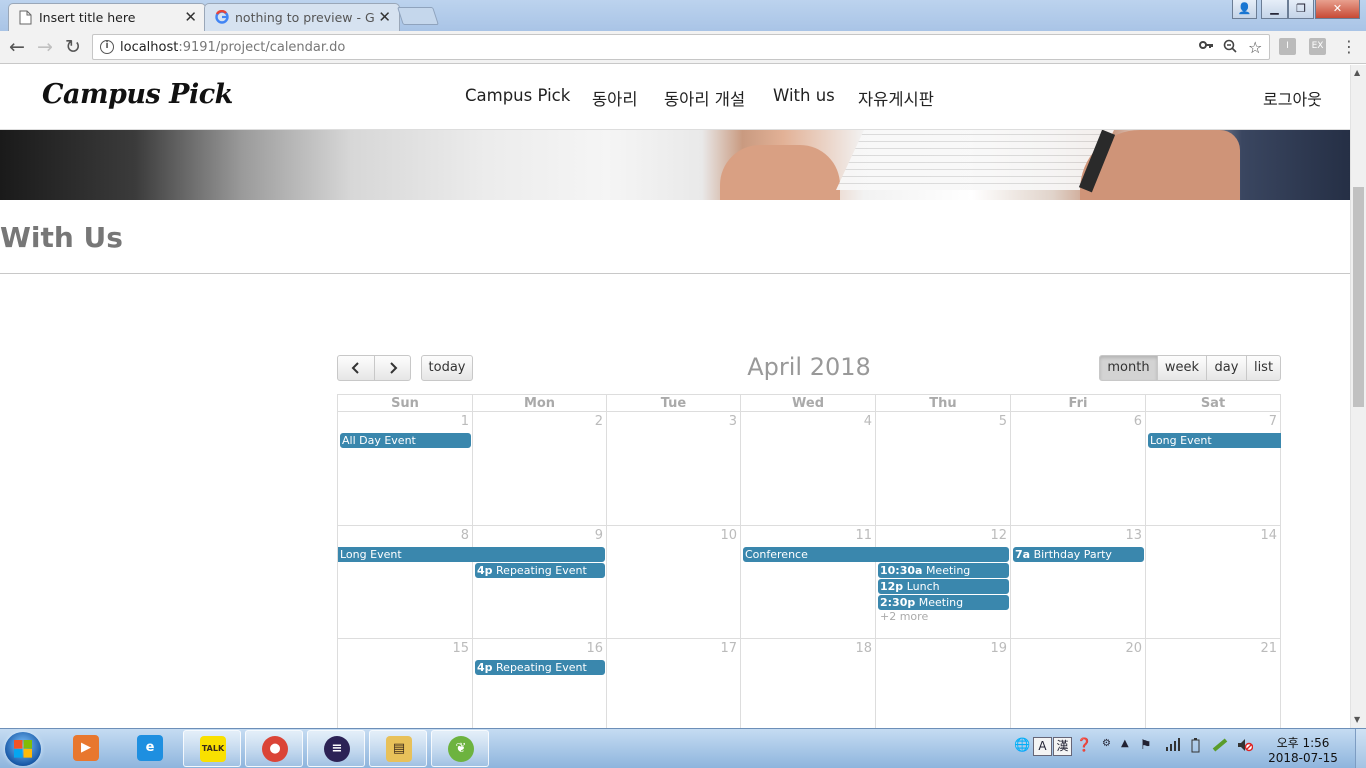  Describe the element at coordinates (1138, 421) in the screenshot. I see `day-number: 6` at that location.